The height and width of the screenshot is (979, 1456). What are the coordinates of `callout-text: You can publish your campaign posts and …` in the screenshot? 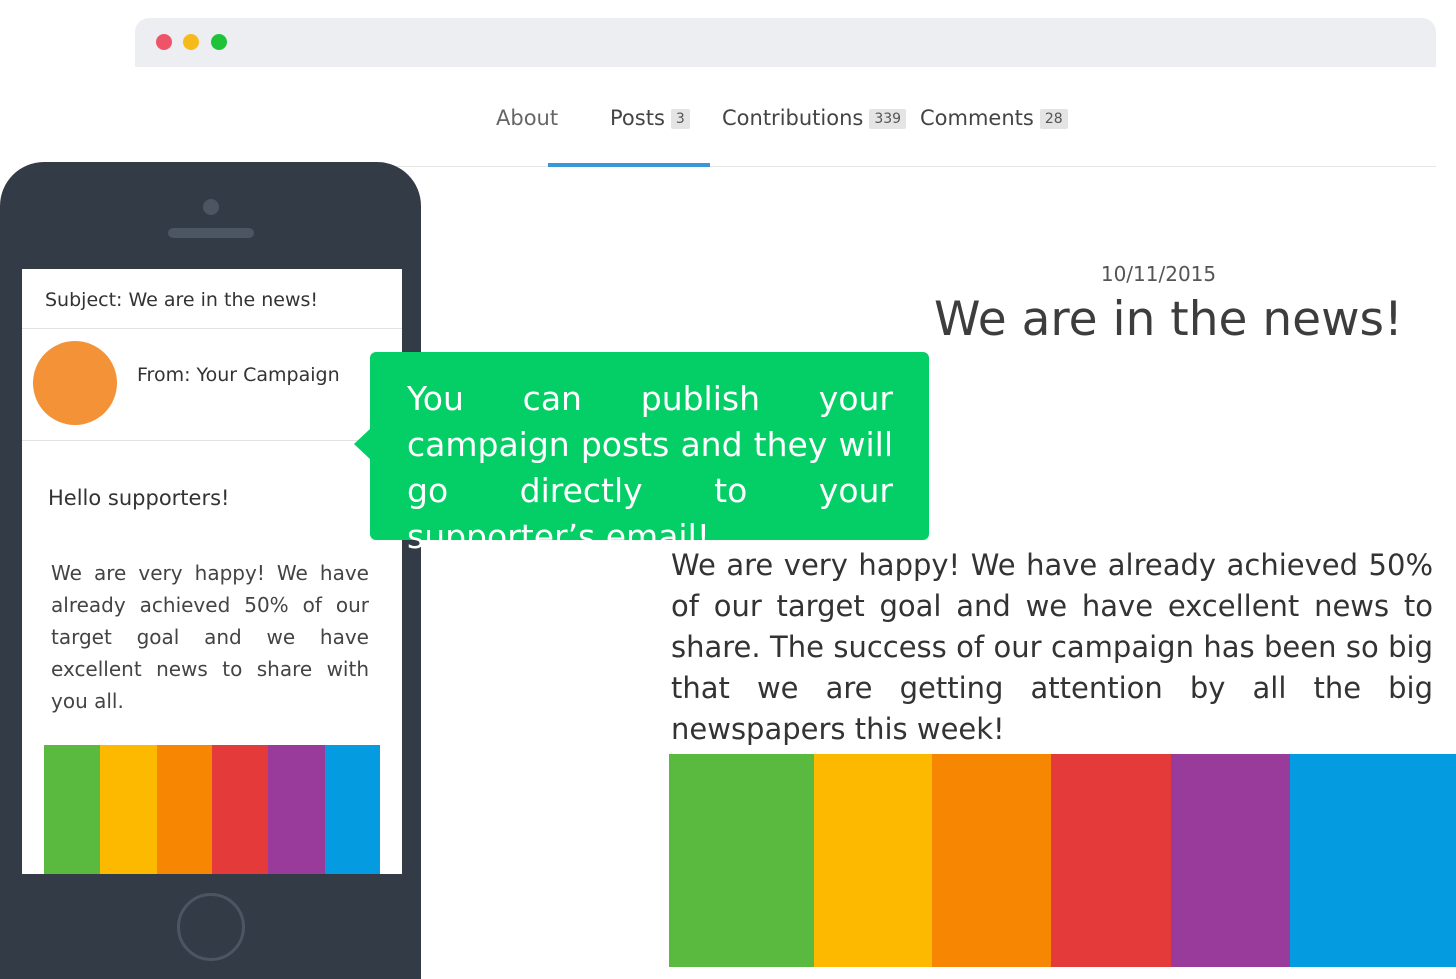 It's located at (650, 467).